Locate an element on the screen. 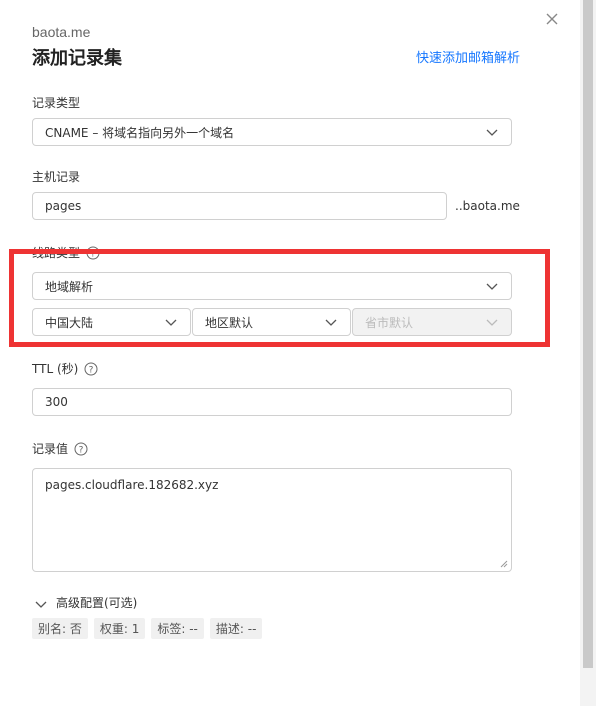  record-value-label: 记录值 ? is located at coordinates (60, 448).